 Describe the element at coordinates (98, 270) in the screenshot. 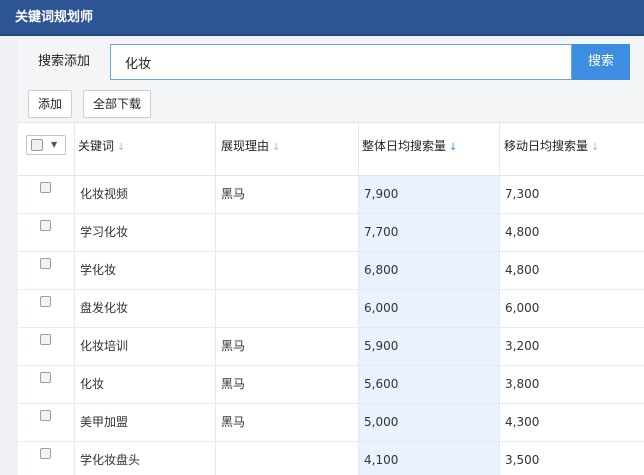

I see `keyword-cell: 学化妆` at that location.